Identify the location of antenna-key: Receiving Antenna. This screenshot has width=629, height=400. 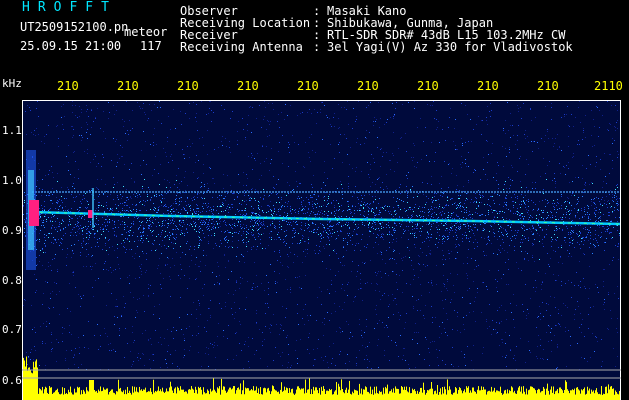
(241, 47).